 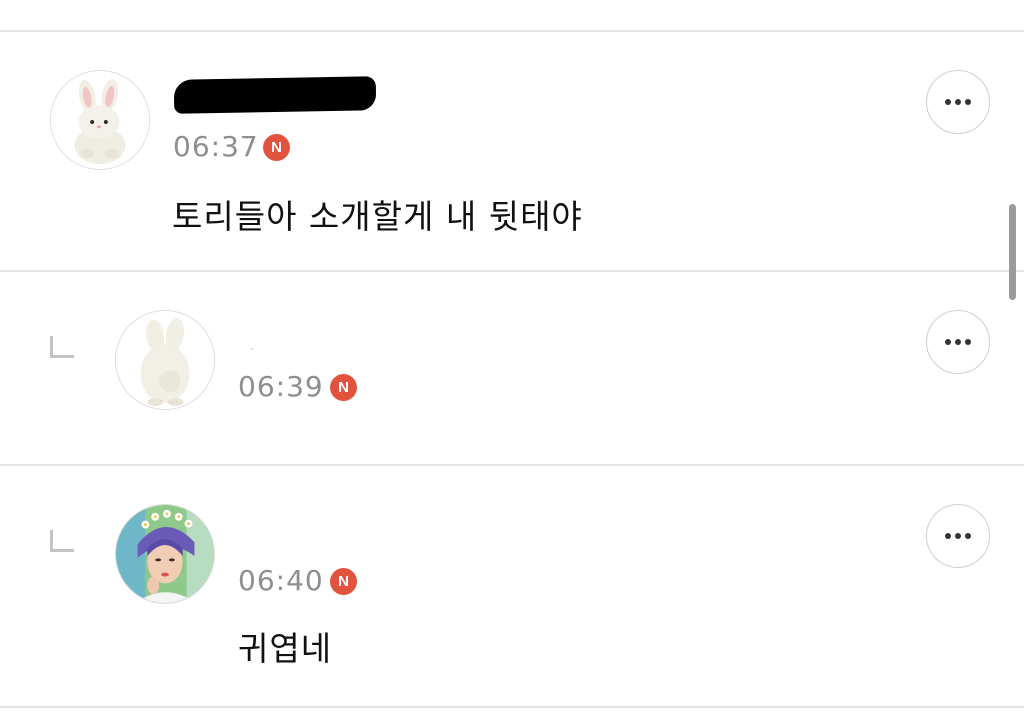 I want to click on person-flower-crown-photo-icon, so click(x=165, y=554).